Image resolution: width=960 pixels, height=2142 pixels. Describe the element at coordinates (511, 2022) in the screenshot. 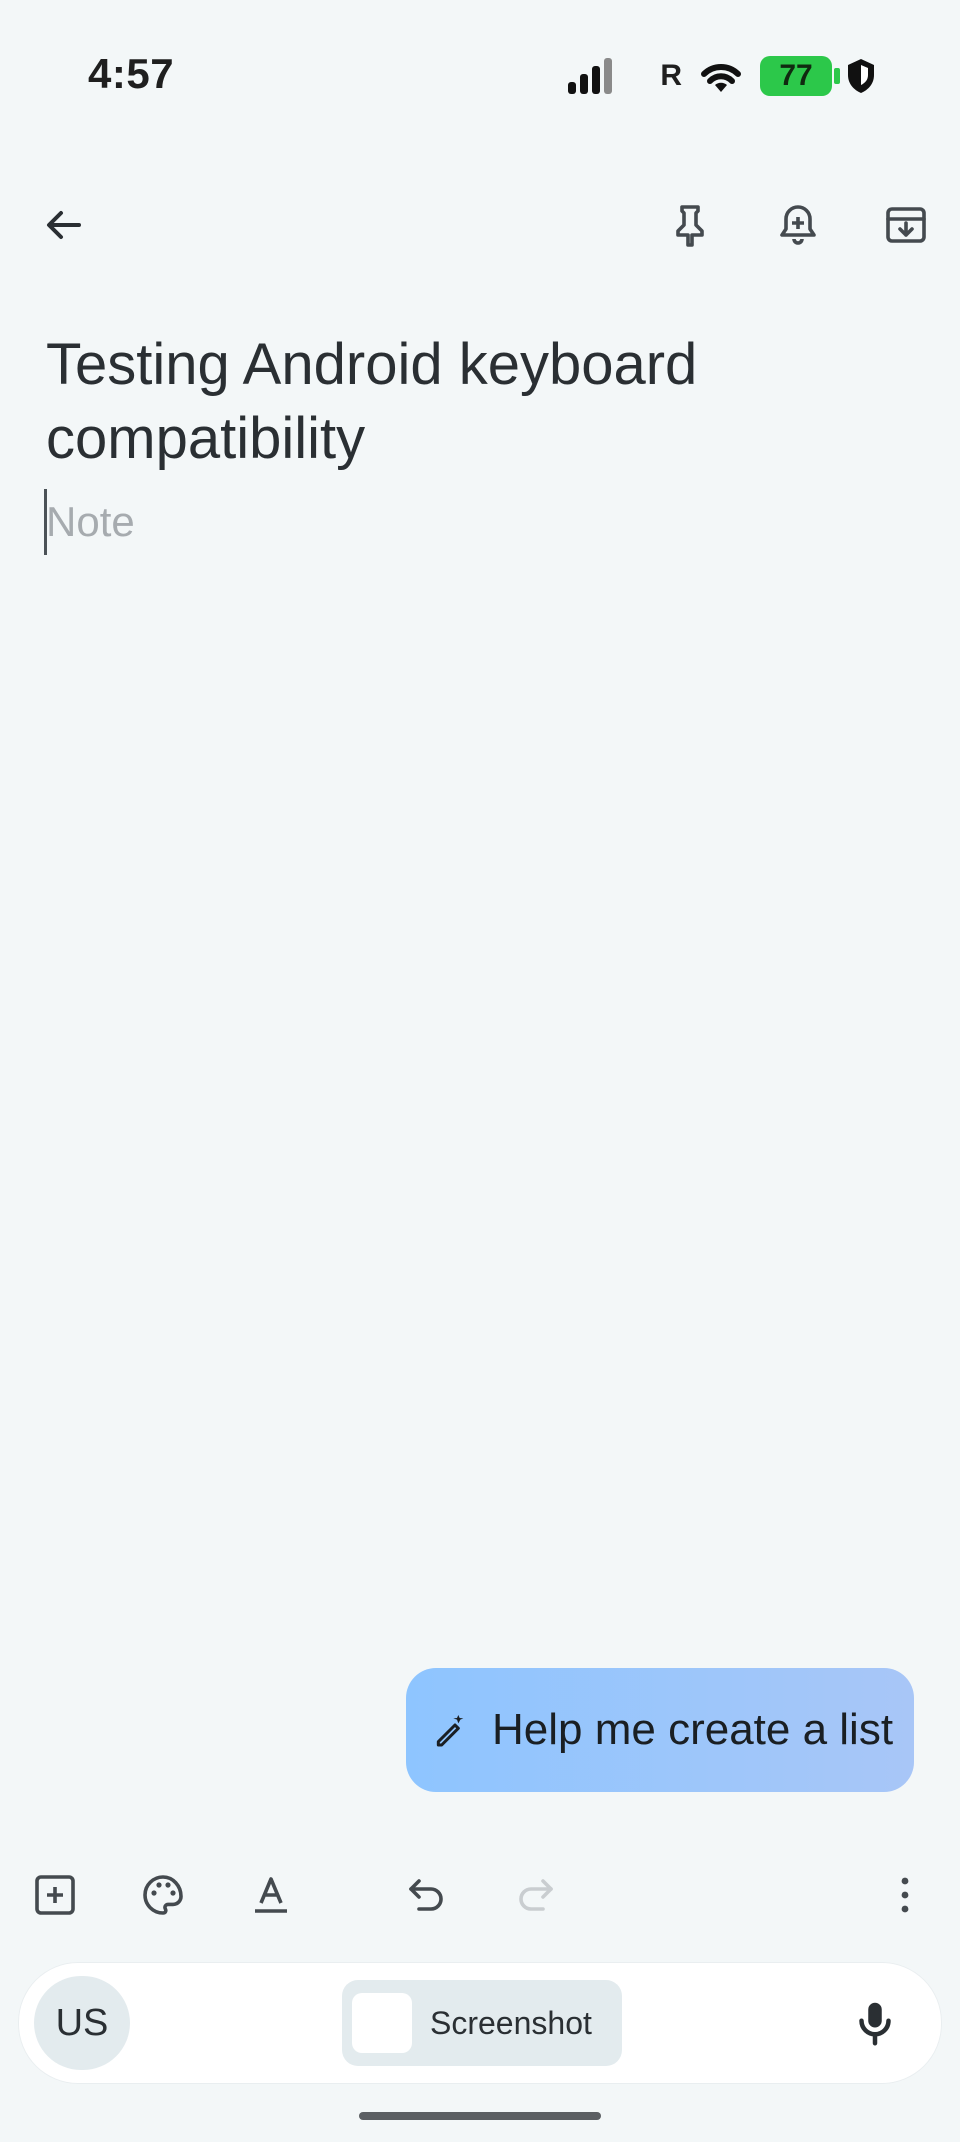

I see `suggestion-label: Screenshot` at that location.